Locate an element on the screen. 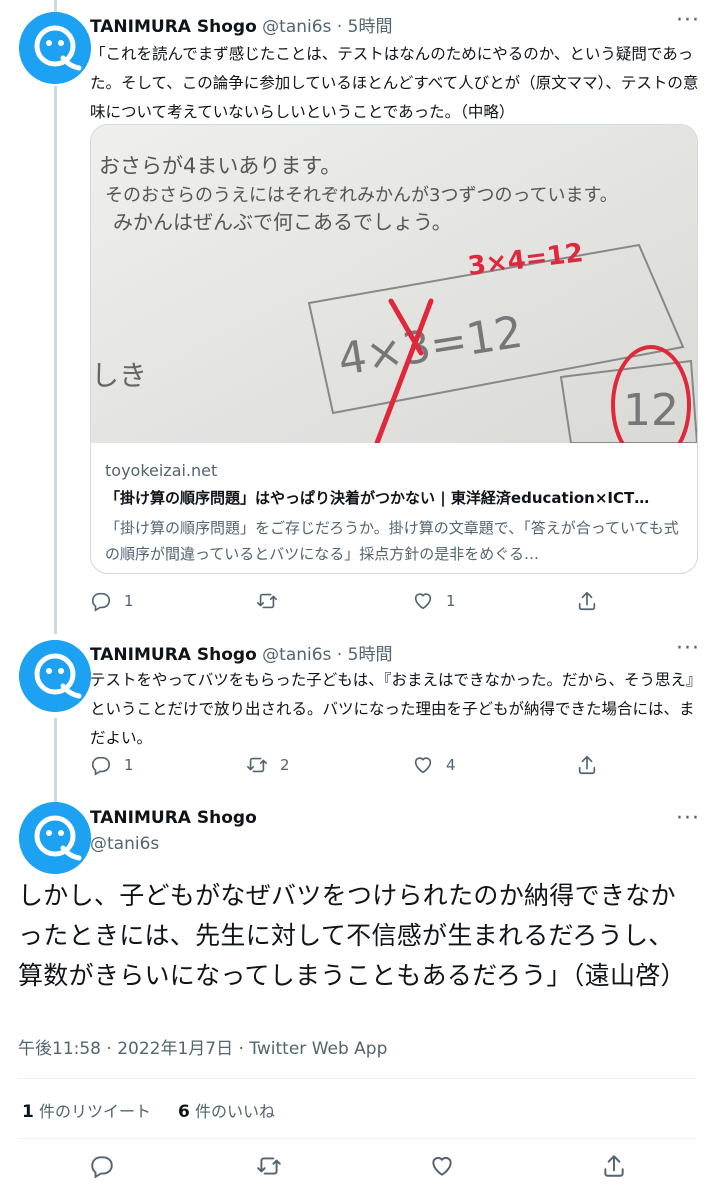 The width and height of the screenshot is (715, 1200). tweet-actions: 1 2 4 is located at coordinates (350, 765).